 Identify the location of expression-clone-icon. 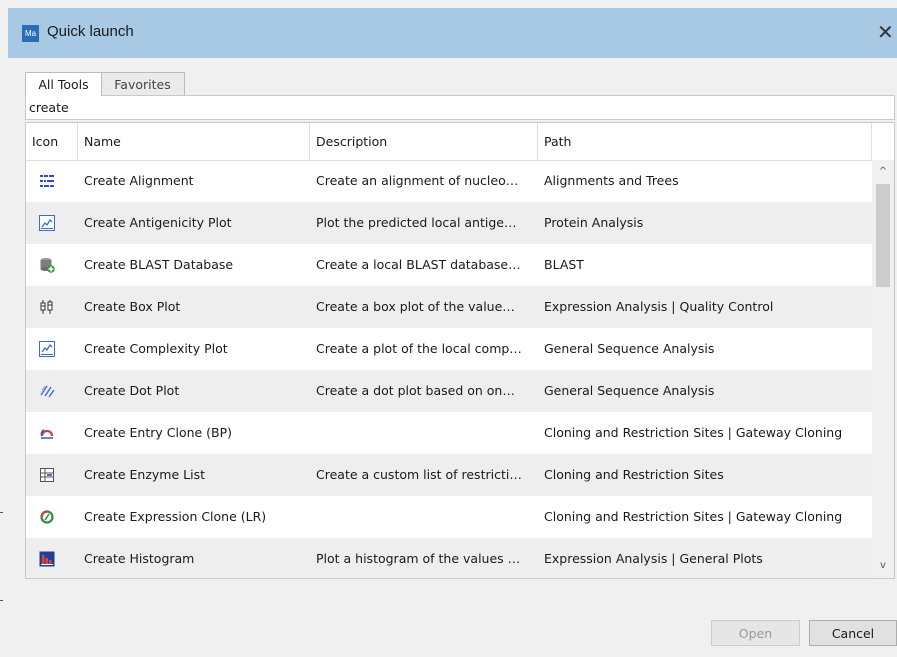
(47, 517).